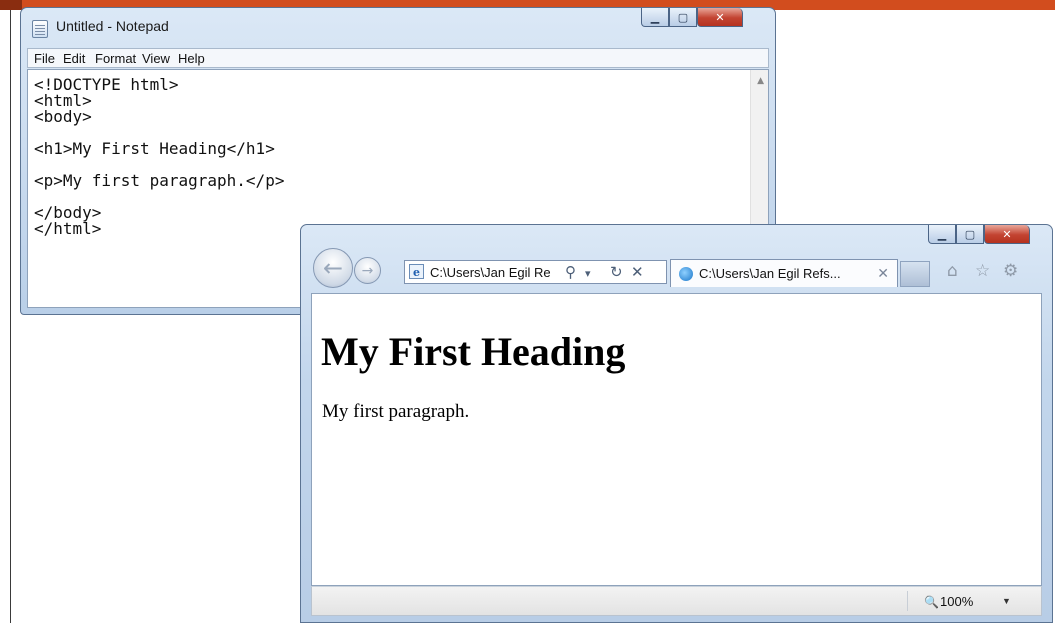 This screenshot has width=1055, height=623. Describe the element at coordinates (952, 271) in the screenshot. I see `home-icon: ⌂` at that location.